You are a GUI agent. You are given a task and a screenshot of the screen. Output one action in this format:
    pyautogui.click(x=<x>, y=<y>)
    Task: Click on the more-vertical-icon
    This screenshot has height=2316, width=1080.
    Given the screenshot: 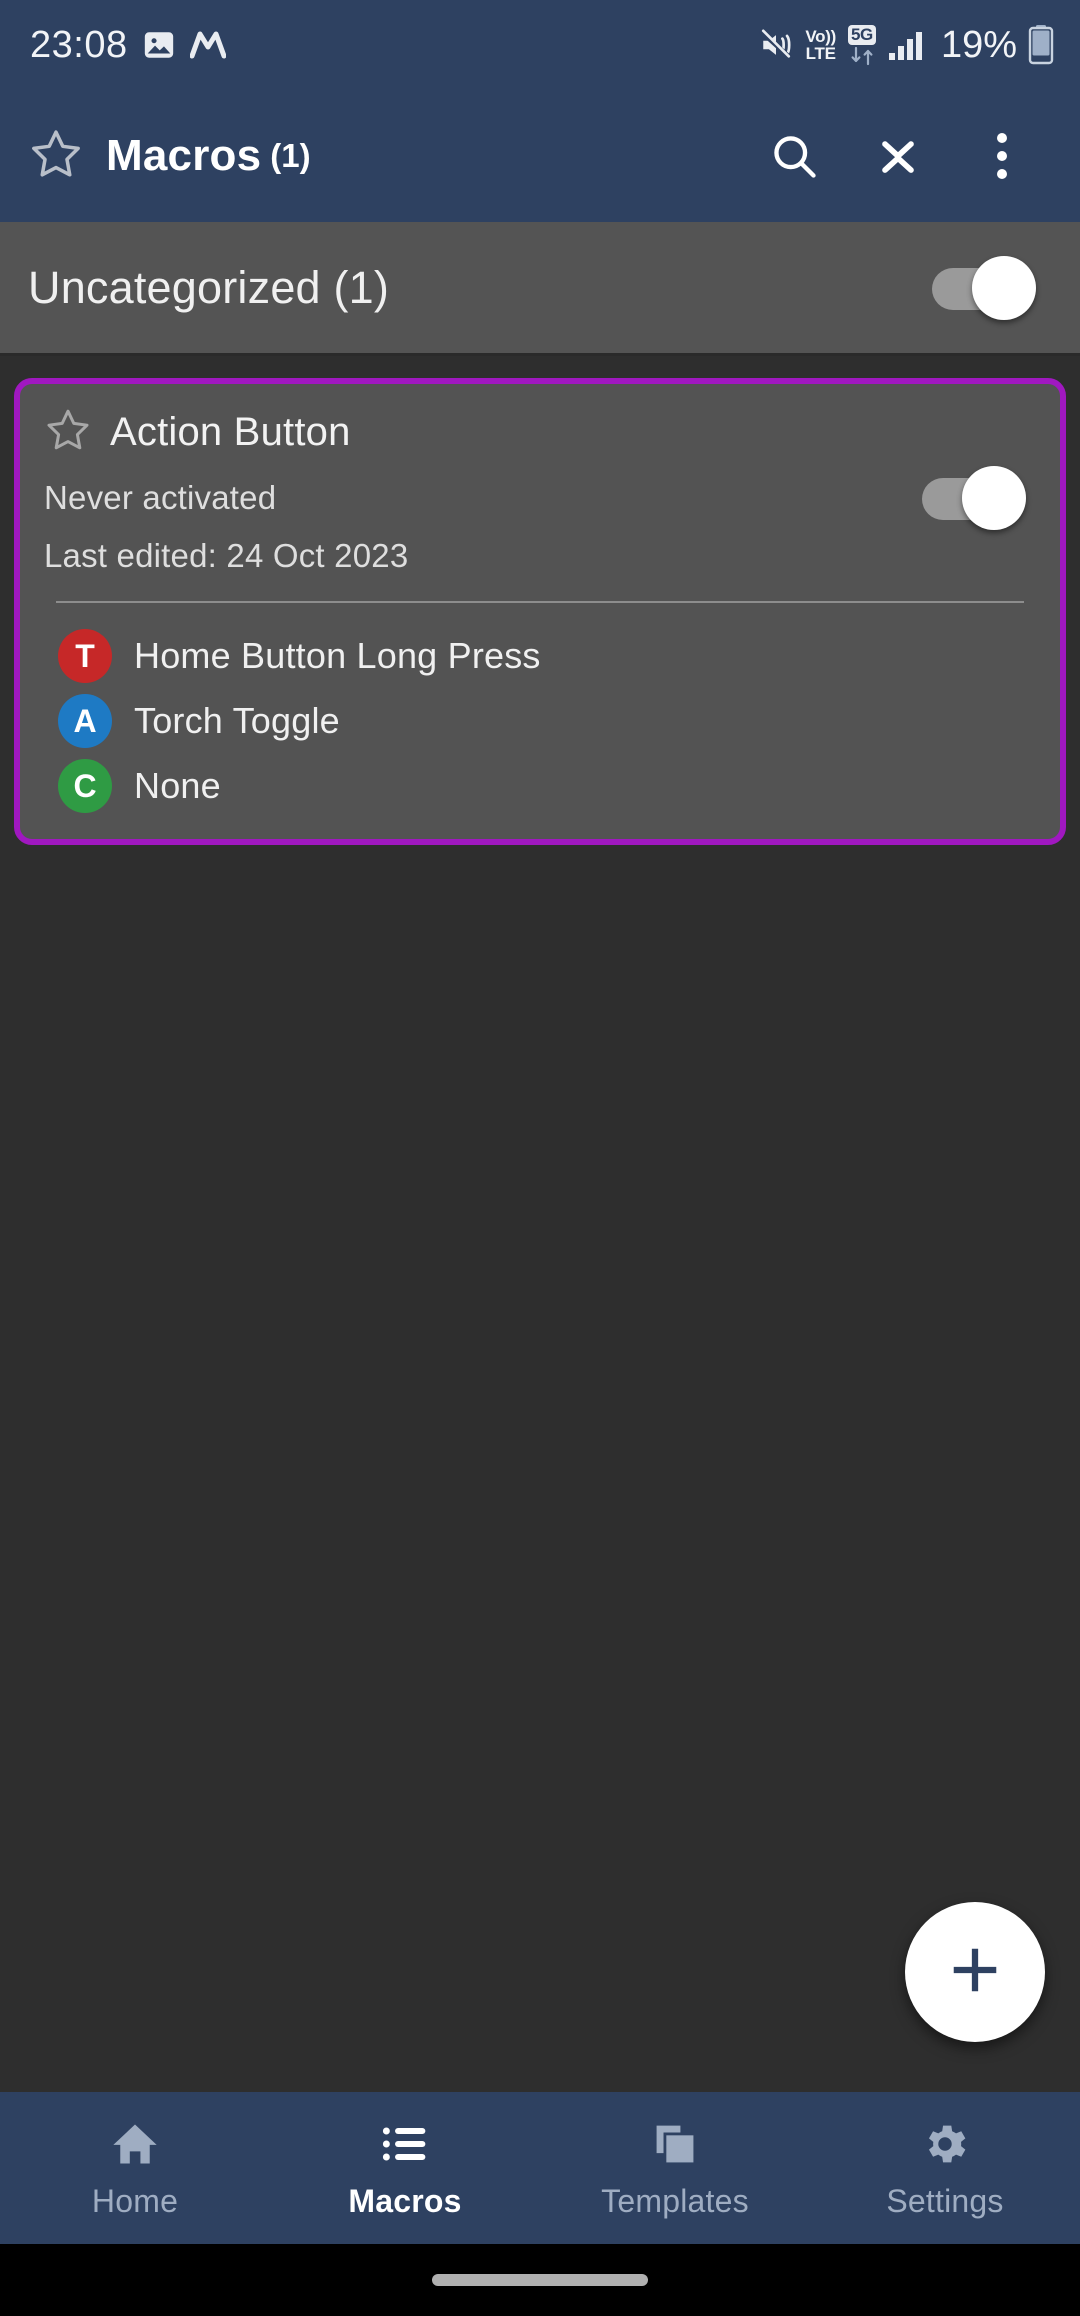 What is the action you would take?
    pyautogui.click(x=1002, y=156)
    